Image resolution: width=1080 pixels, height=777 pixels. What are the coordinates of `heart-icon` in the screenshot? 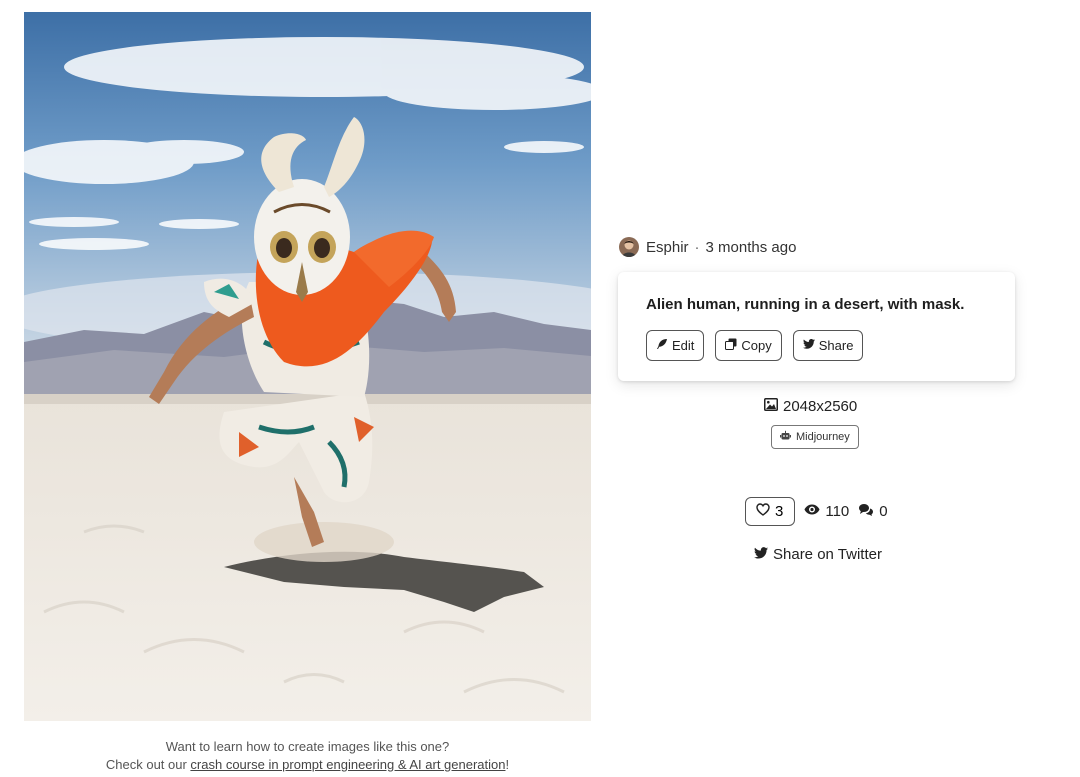 It's located at (763, 511).